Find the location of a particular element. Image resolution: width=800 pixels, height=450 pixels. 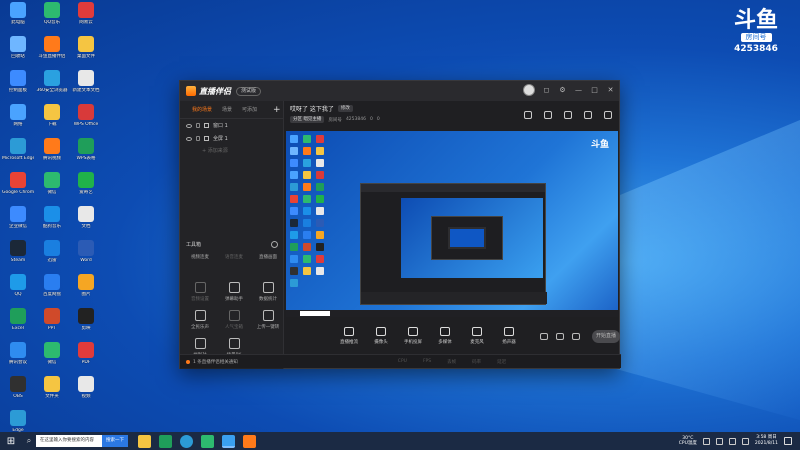

desktop-icon: 文档 is located at coordinates (86, 221).